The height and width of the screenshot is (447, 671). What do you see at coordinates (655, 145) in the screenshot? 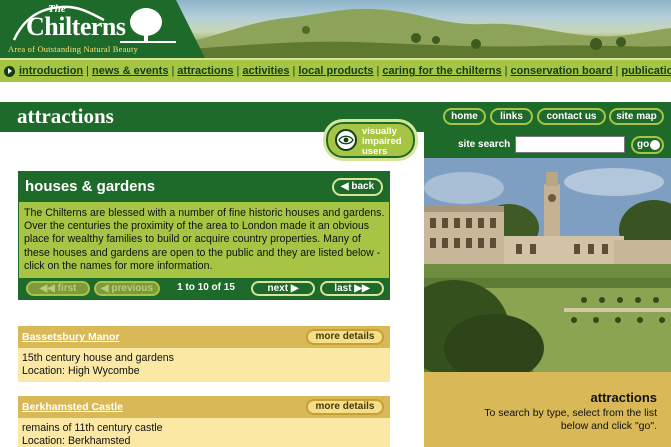
I see `go-dot-icon` at bounding box center [655, 145].